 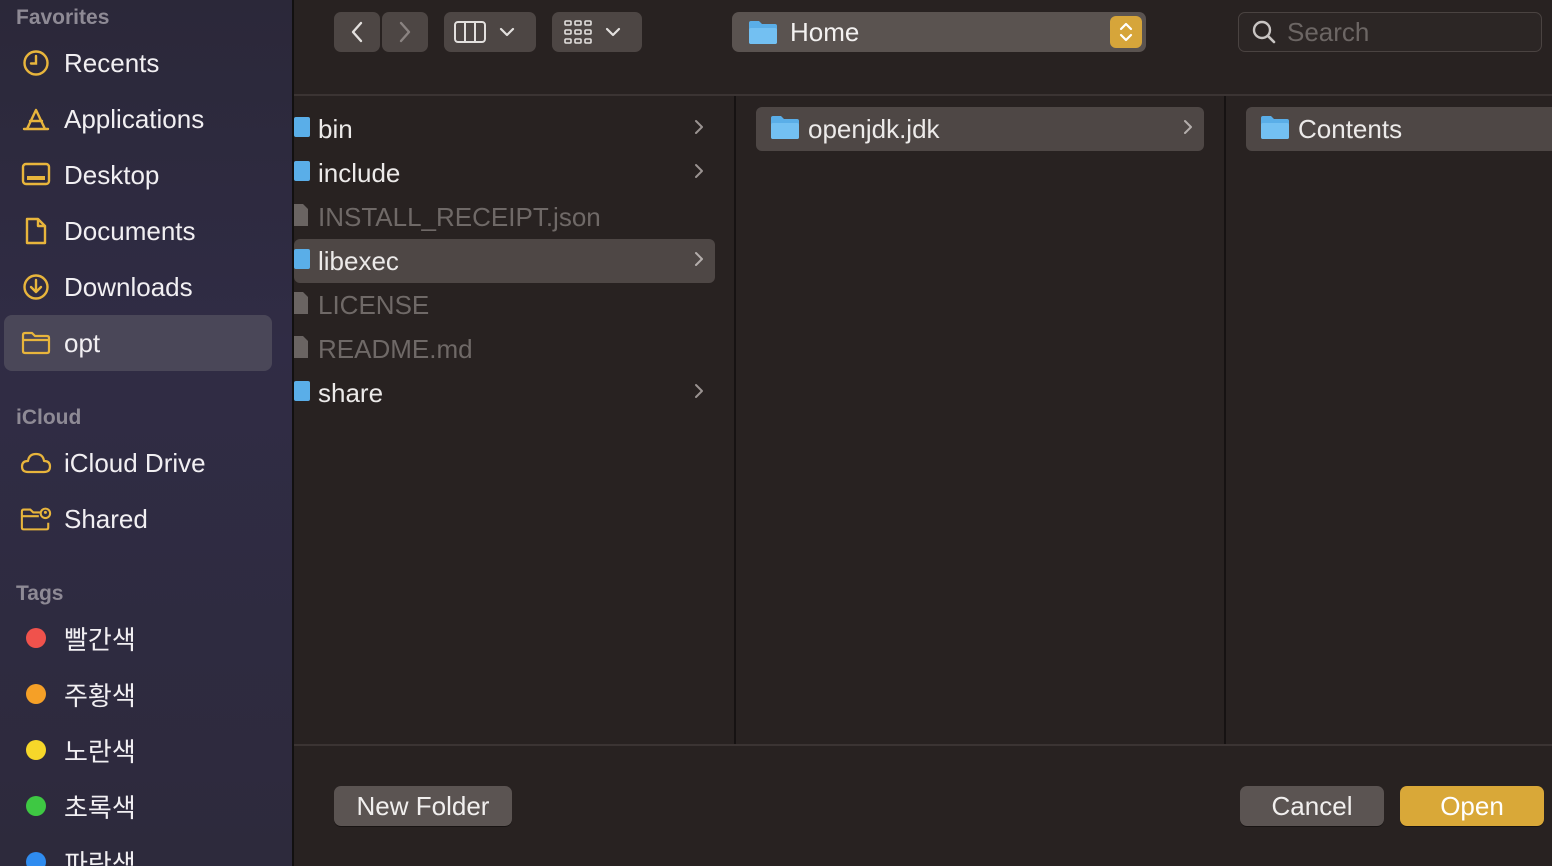 I want to click on search-field, so click(x=1390, y=32).